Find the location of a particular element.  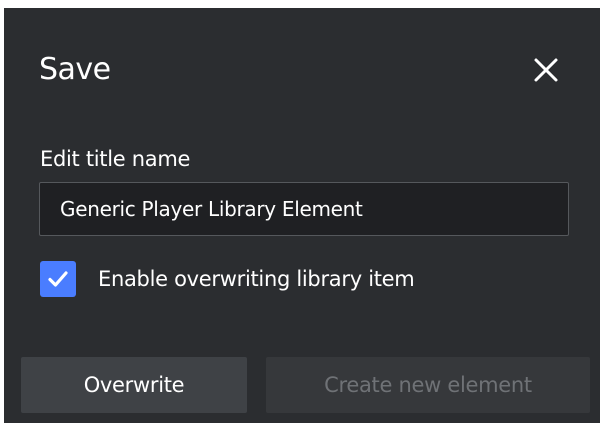

title-field-label: Edit title name is located at coordinates (115, 159).